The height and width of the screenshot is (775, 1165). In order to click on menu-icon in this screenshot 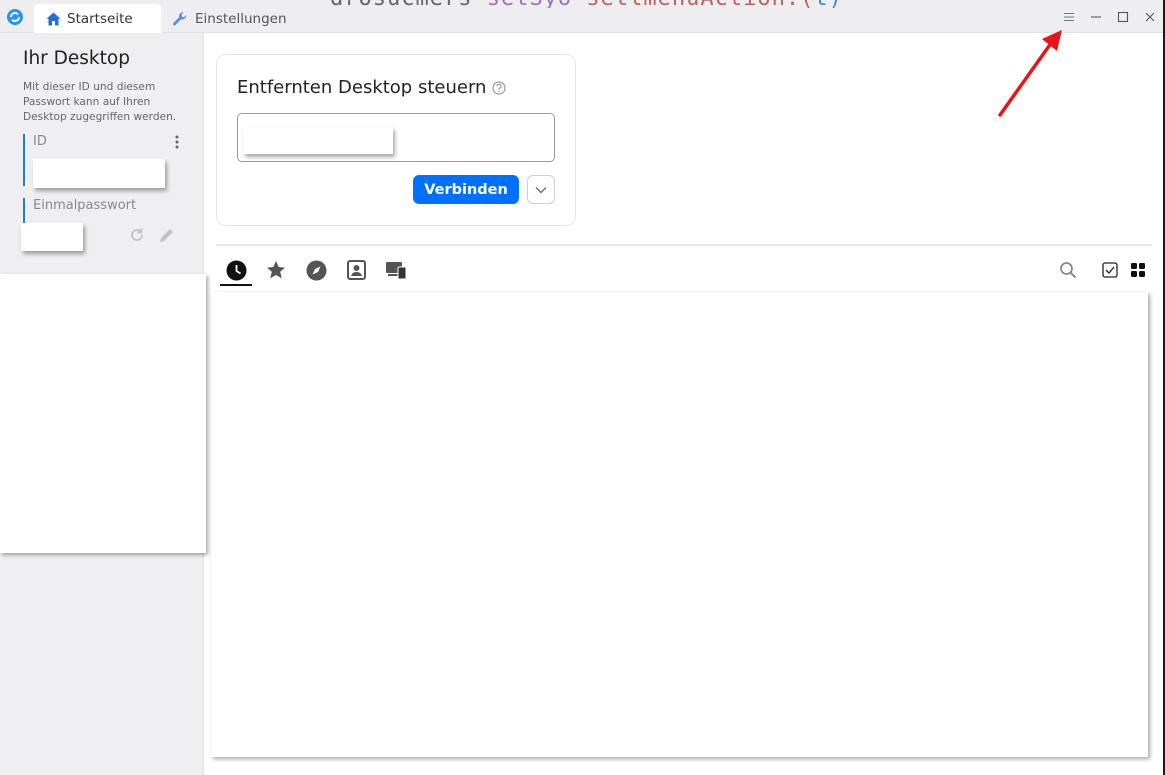, I will do `click(1069, 17)`.